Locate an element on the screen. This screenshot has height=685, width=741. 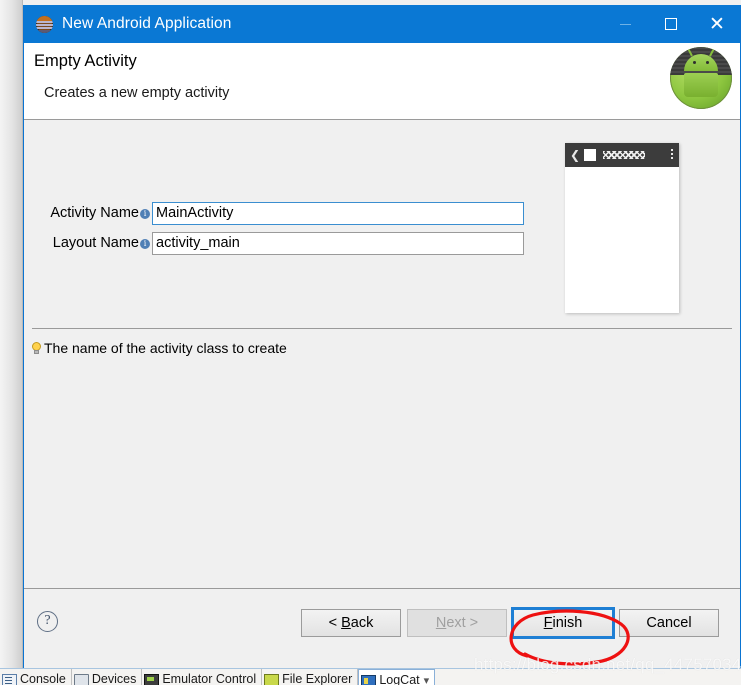
dialog-title: New Android Application is located at coordinates (147, 23).